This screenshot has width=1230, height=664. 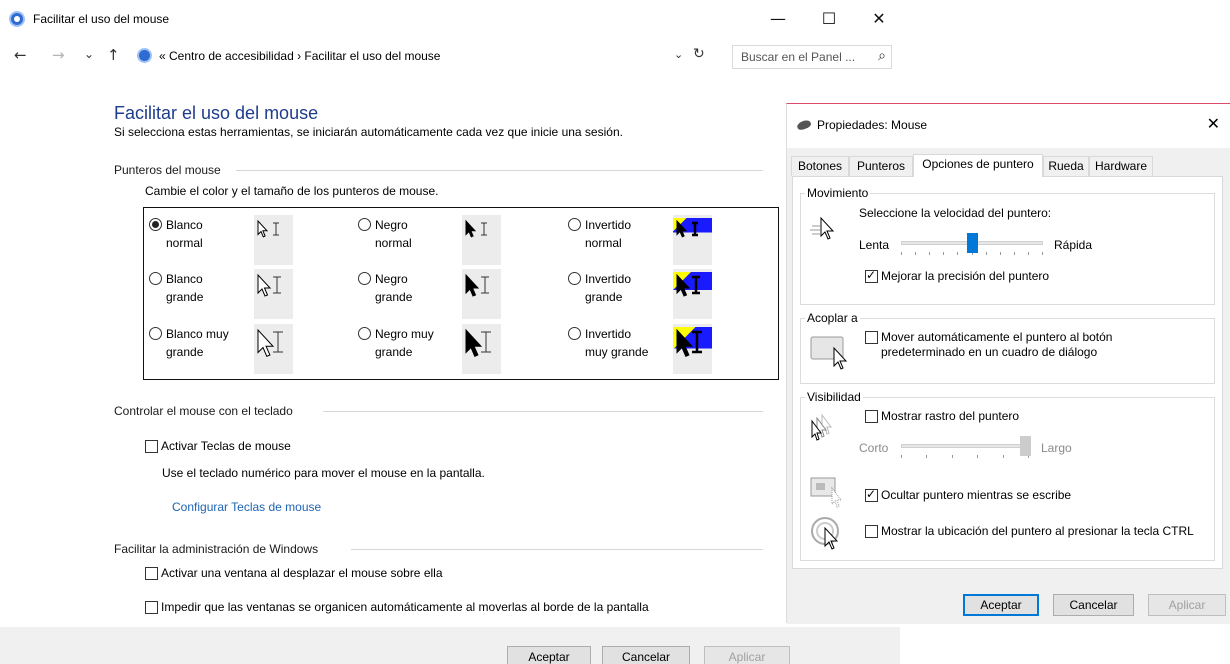 What do you see at coordinates (646, 655) in the screenshot?
I see `cancel-button: Cancelar` at bounding box center [646, 655].